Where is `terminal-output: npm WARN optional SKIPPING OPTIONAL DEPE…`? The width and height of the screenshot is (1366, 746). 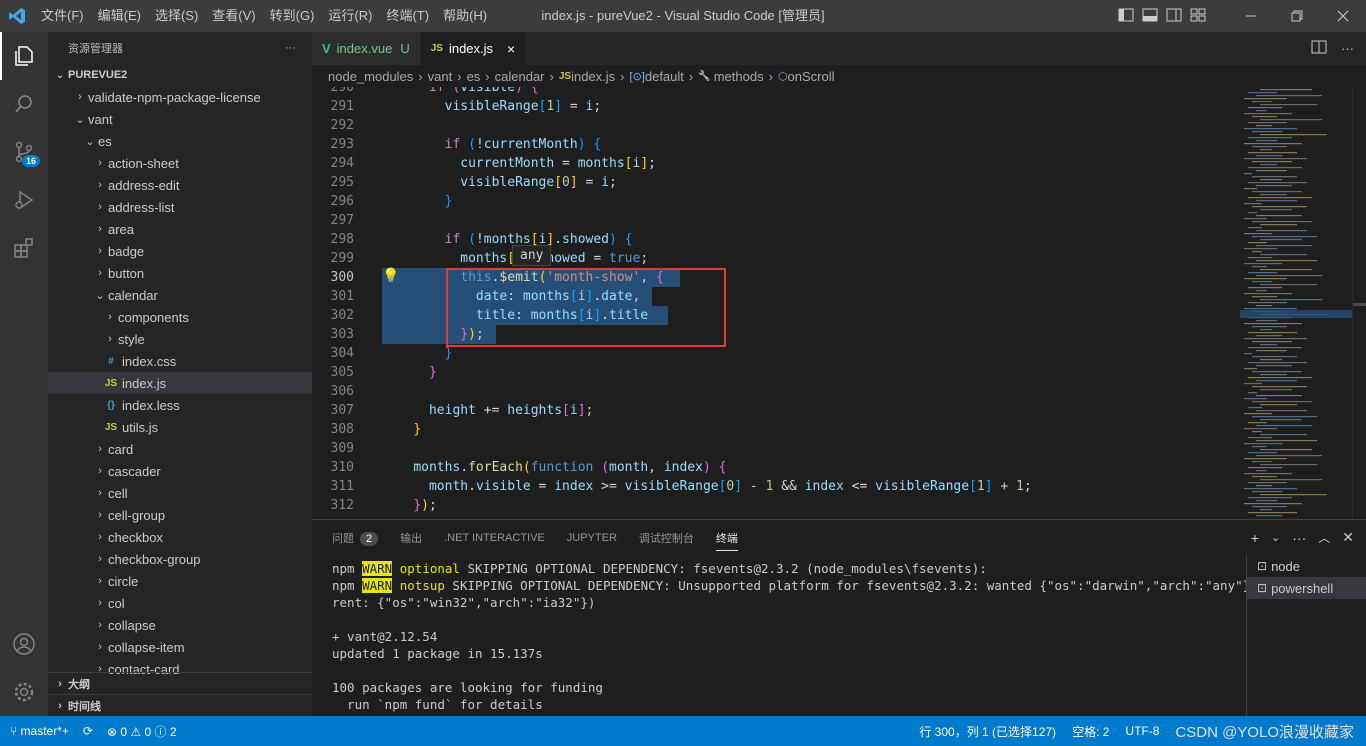 terminal-output: npm WARN optional SKIPPING OPTIONAL DEPE… is located at coordinates (810, 636).